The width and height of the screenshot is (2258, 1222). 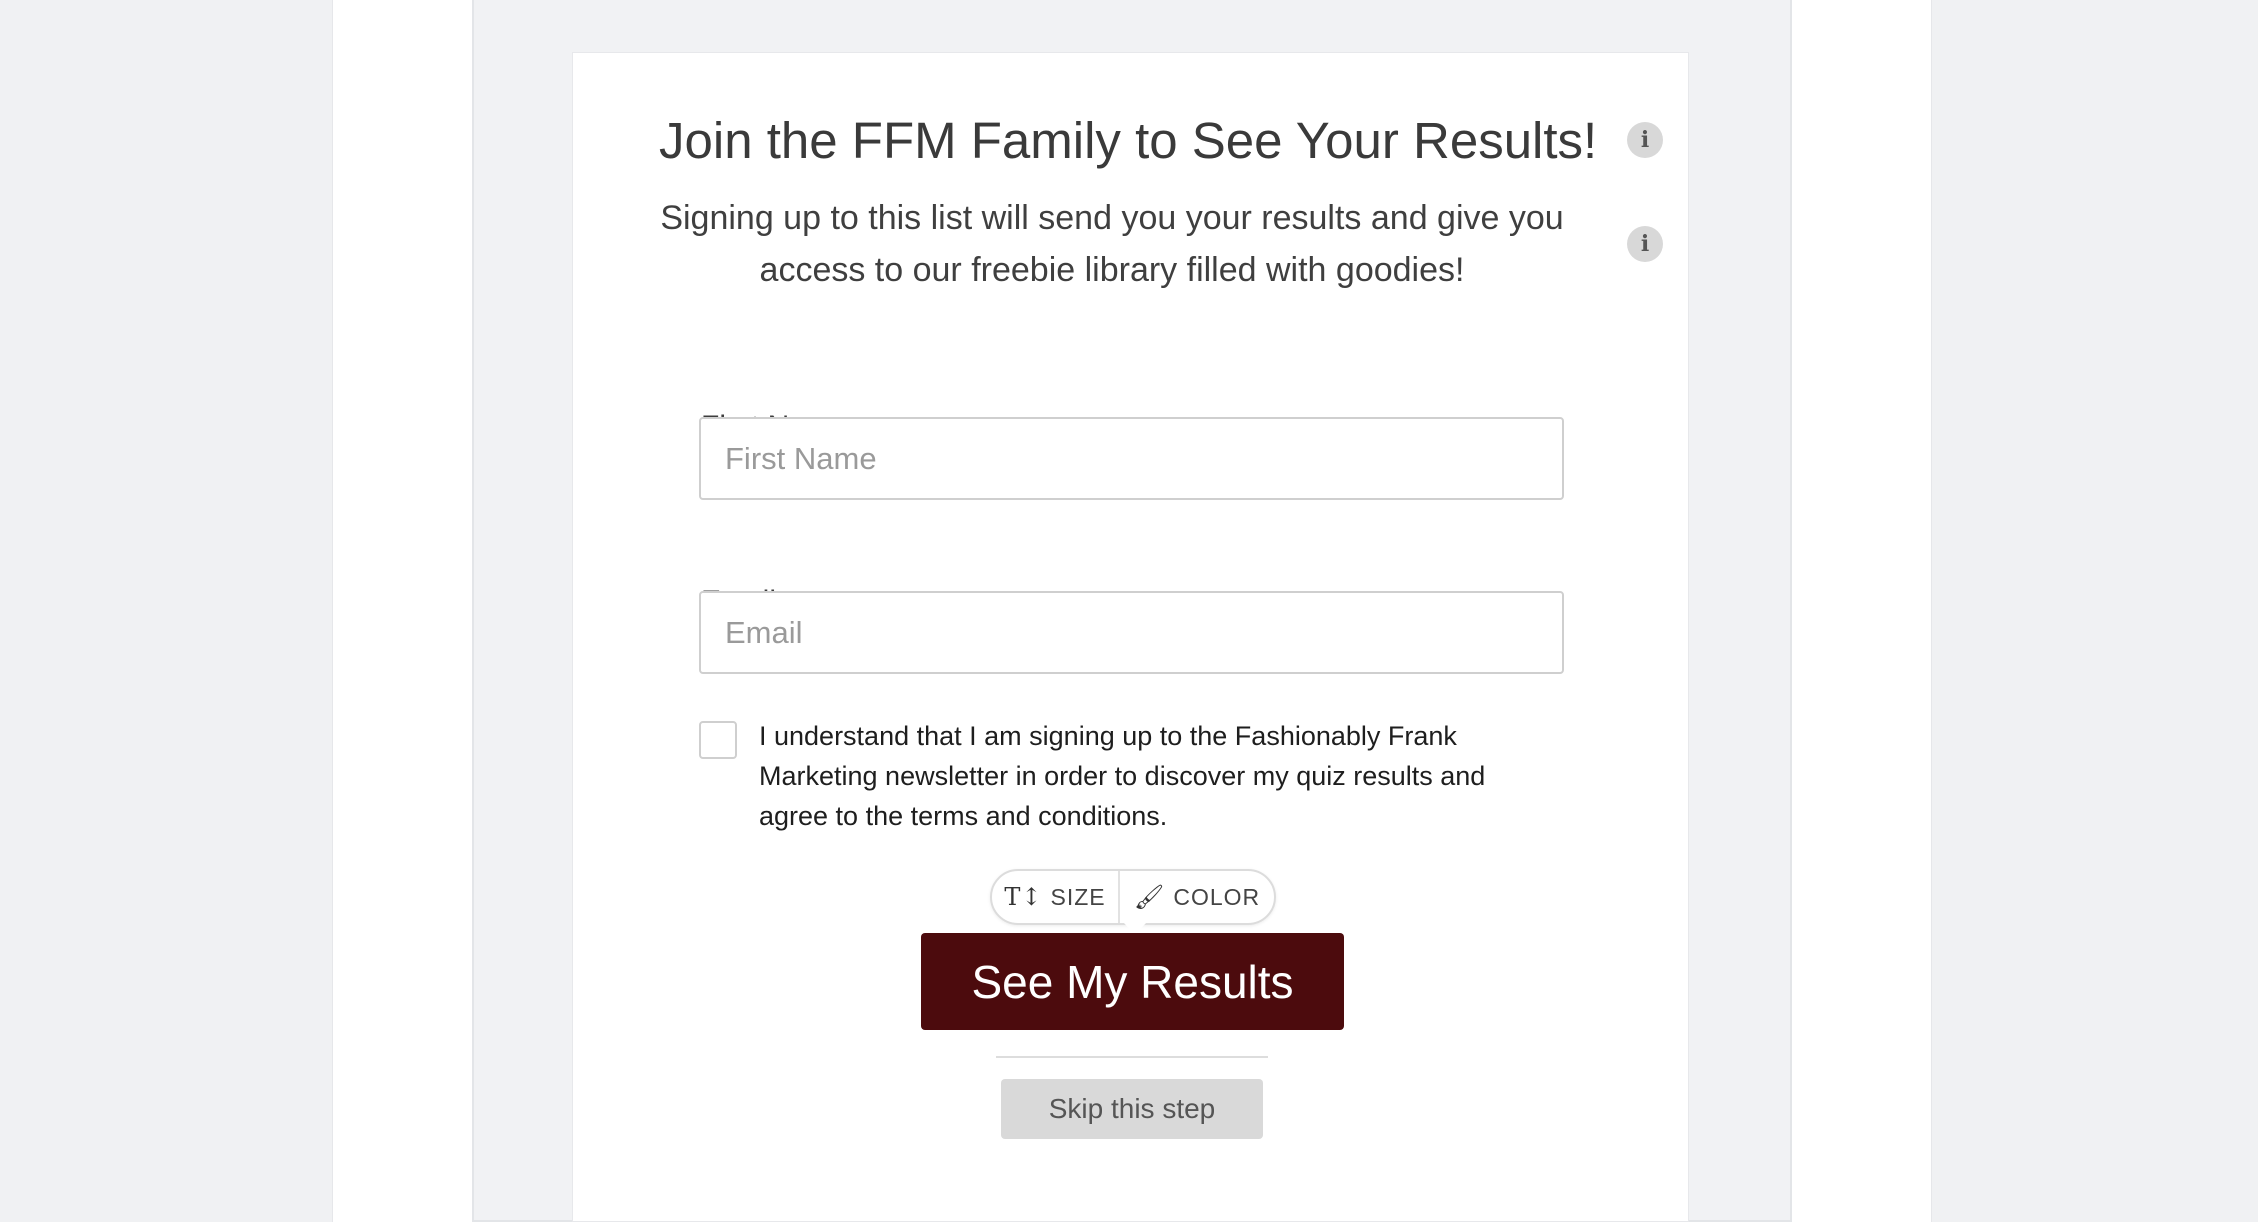 What do you see at coordinates (718, 740) in the screenshot?
I see `consent-checkbox` at bounding box center [718, 740].